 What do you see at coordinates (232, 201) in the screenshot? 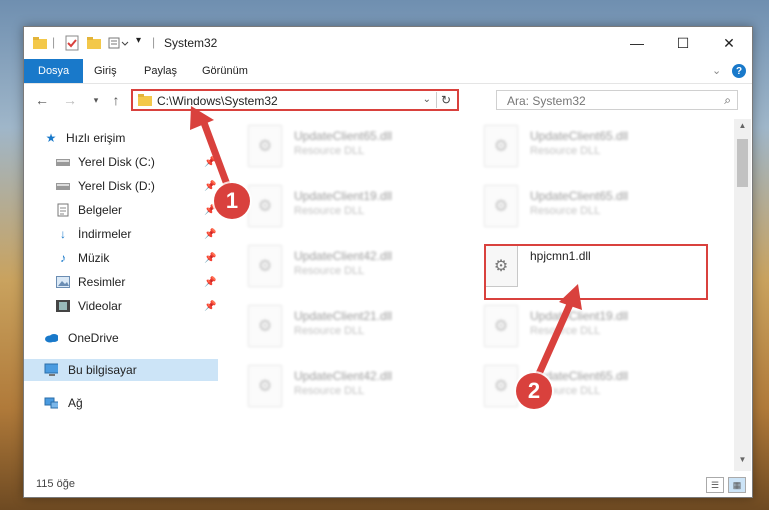
I see `callout-badge-1: 1` at bounding box center [232, 201].